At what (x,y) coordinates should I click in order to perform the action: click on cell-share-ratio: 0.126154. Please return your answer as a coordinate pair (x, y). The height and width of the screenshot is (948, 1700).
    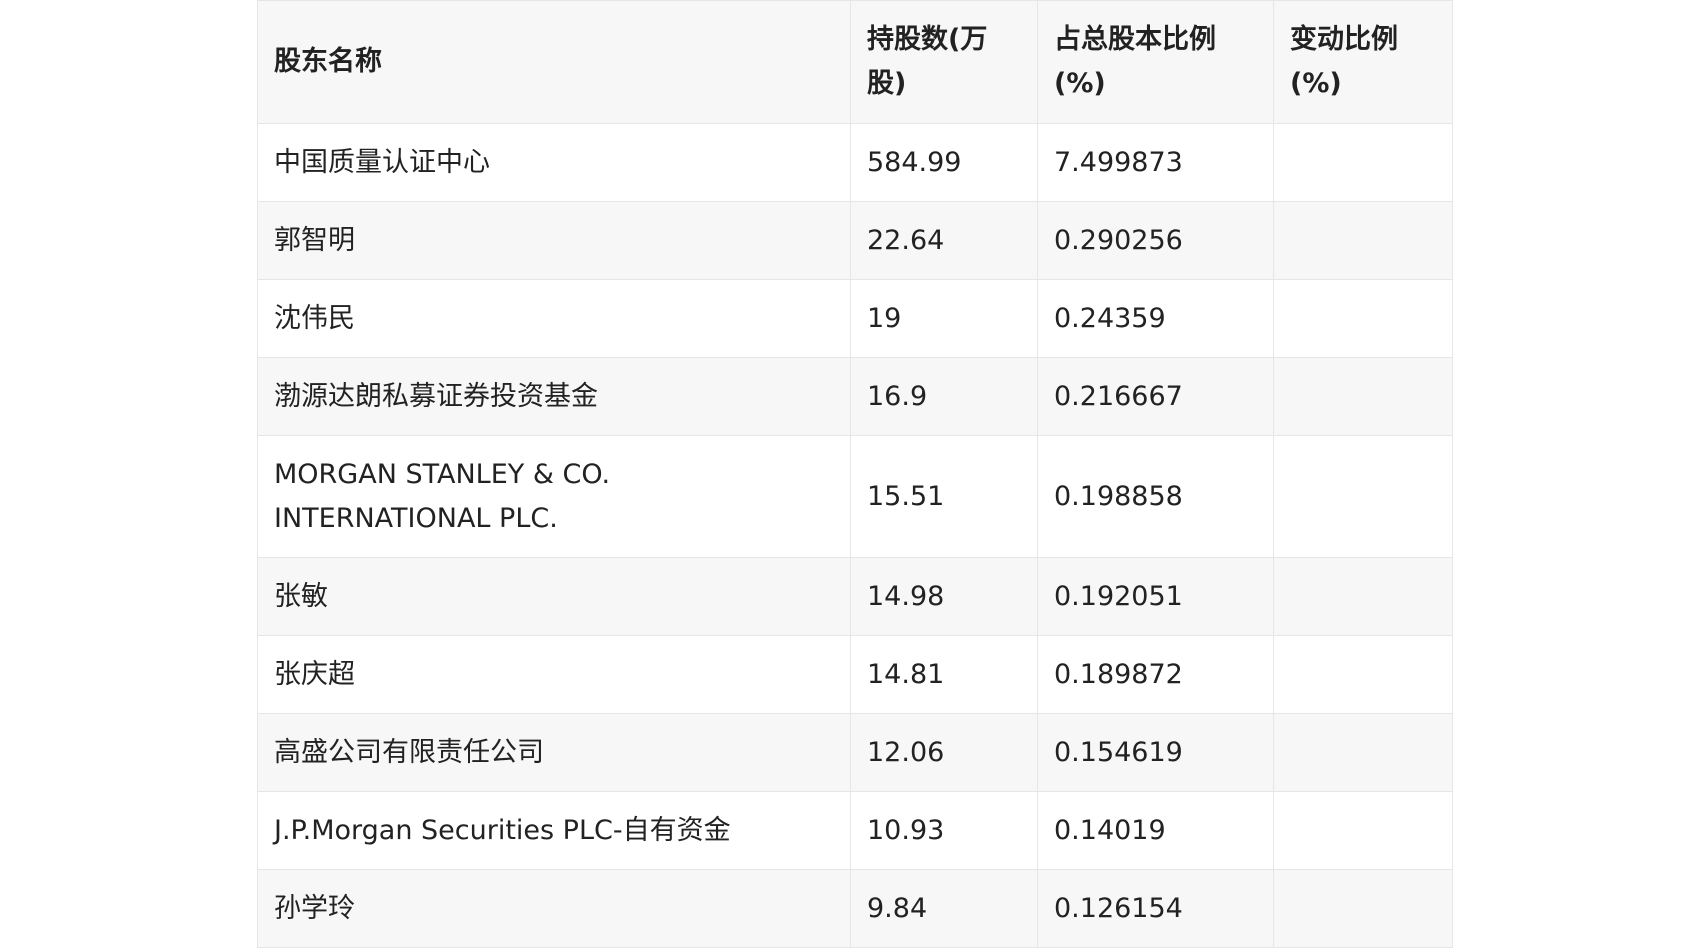
    Looking at the image, I should click on (1155, 908).